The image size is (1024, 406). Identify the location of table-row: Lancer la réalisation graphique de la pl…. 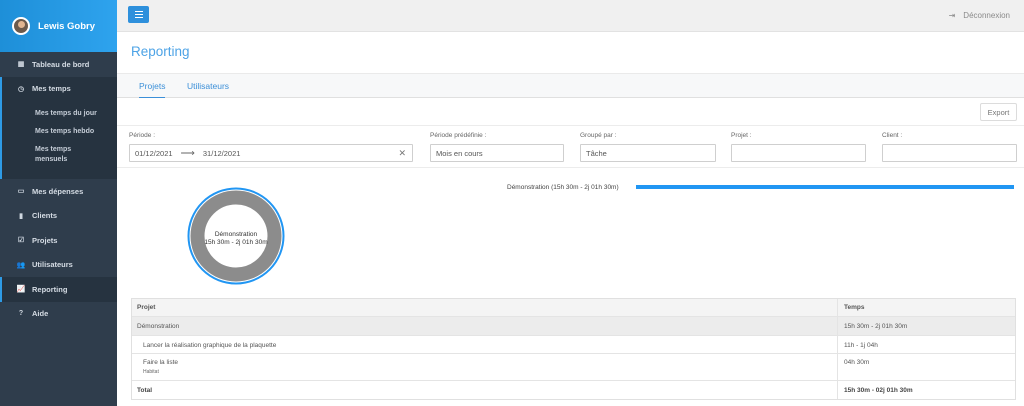
(573, 345).